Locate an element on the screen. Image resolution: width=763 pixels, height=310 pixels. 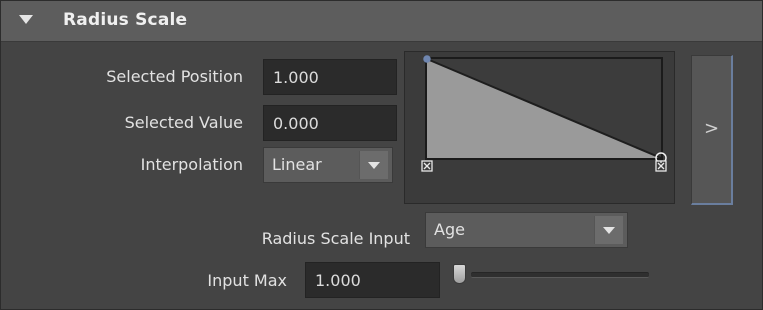
selected-position-label: Selected Position is located at coordinates (174, 76).